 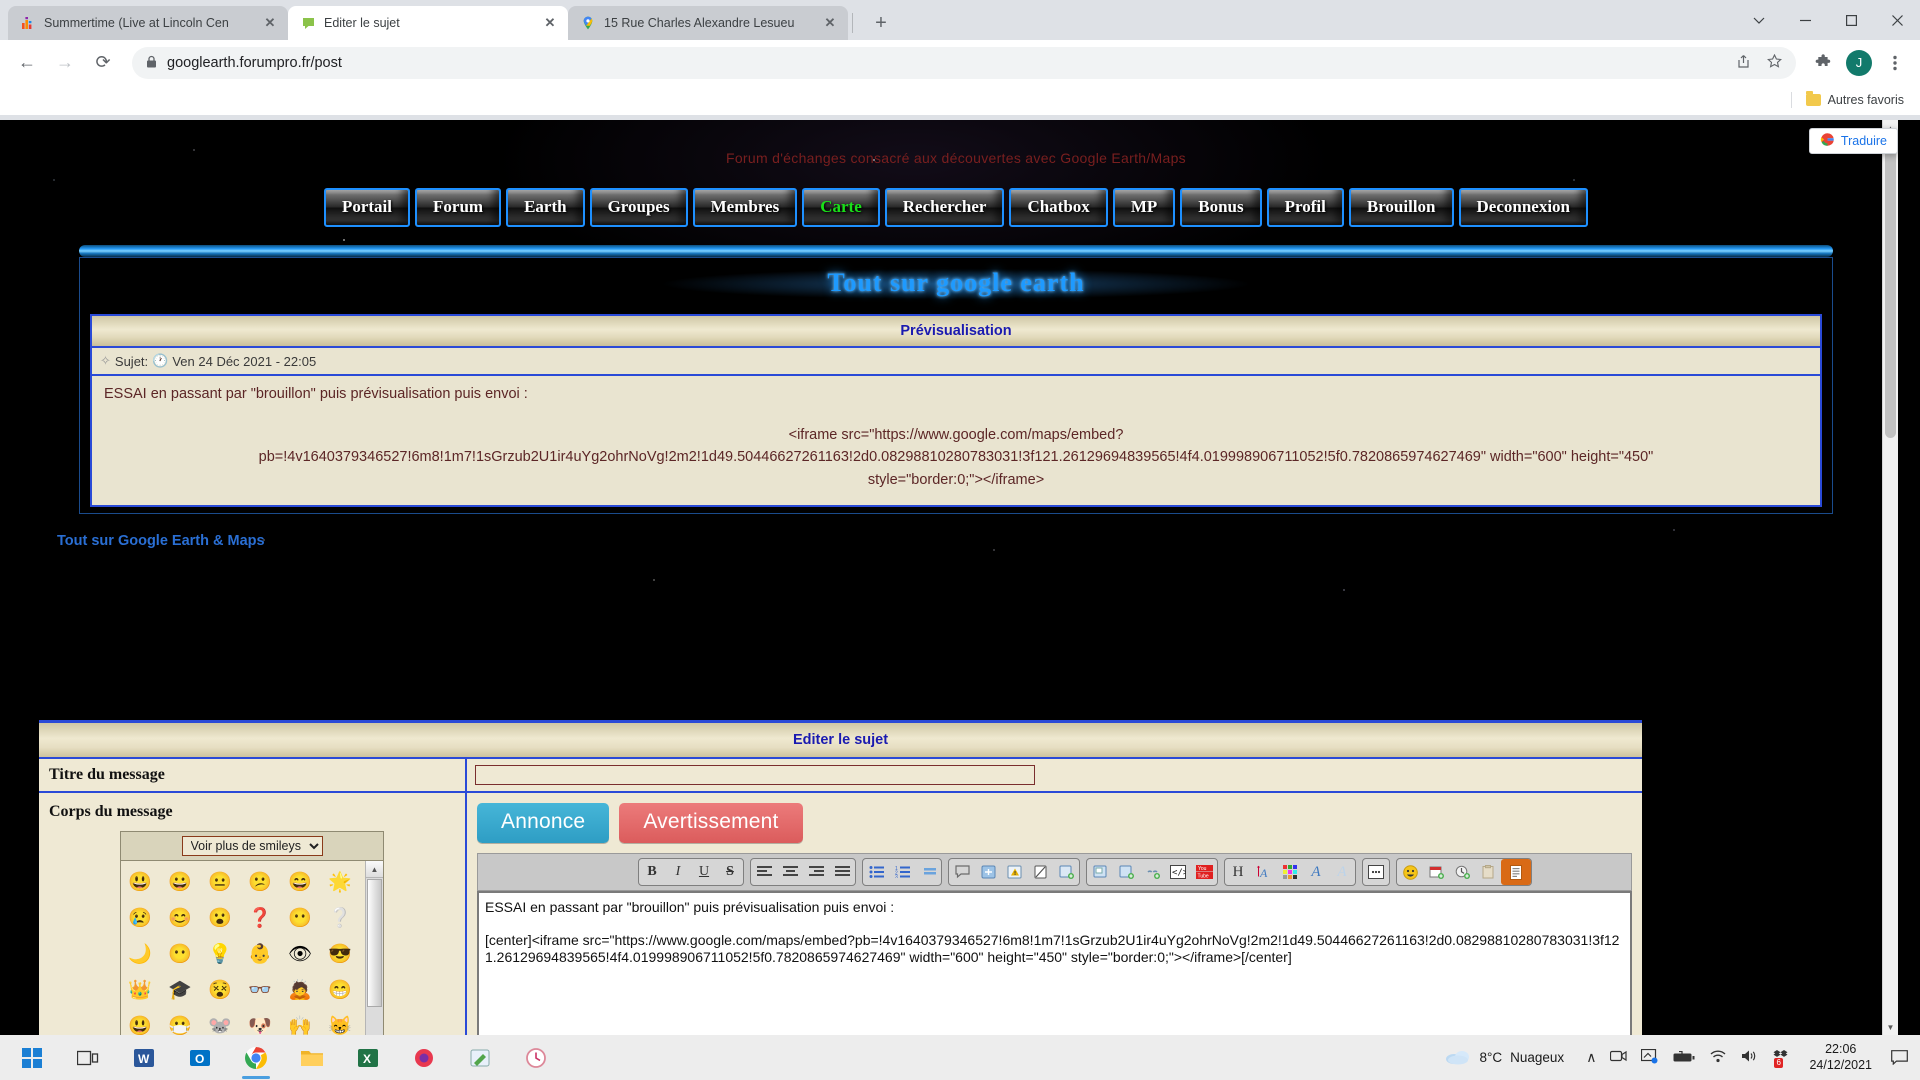 What do you see at coordinates (180, 990) in the screenshot?
I see `smiley-item: 🎓` at bounding box center [180, 990].